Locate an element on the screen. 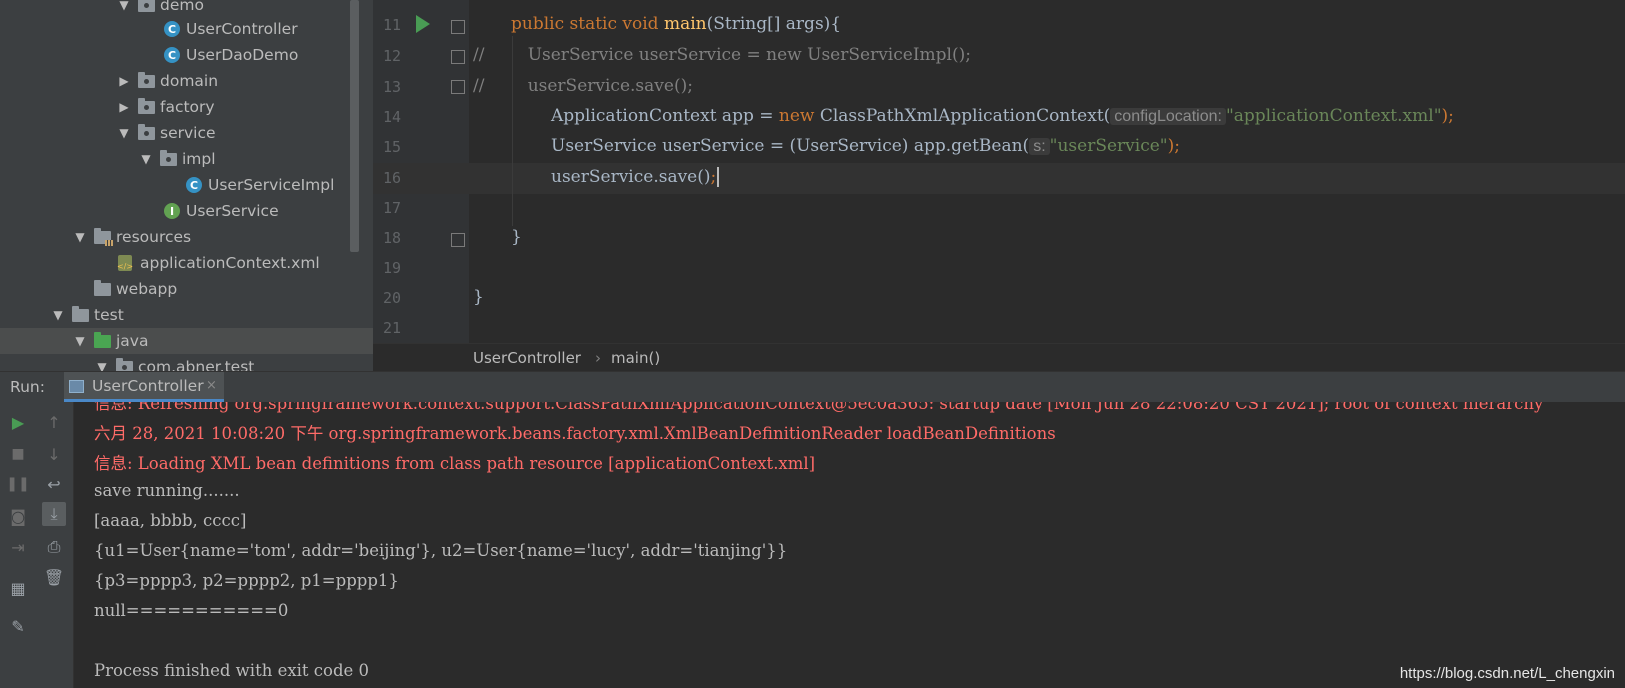 This screenshot has height=688, width=1625. exit-icon: ⇥ is located at coordinates (18, 547).